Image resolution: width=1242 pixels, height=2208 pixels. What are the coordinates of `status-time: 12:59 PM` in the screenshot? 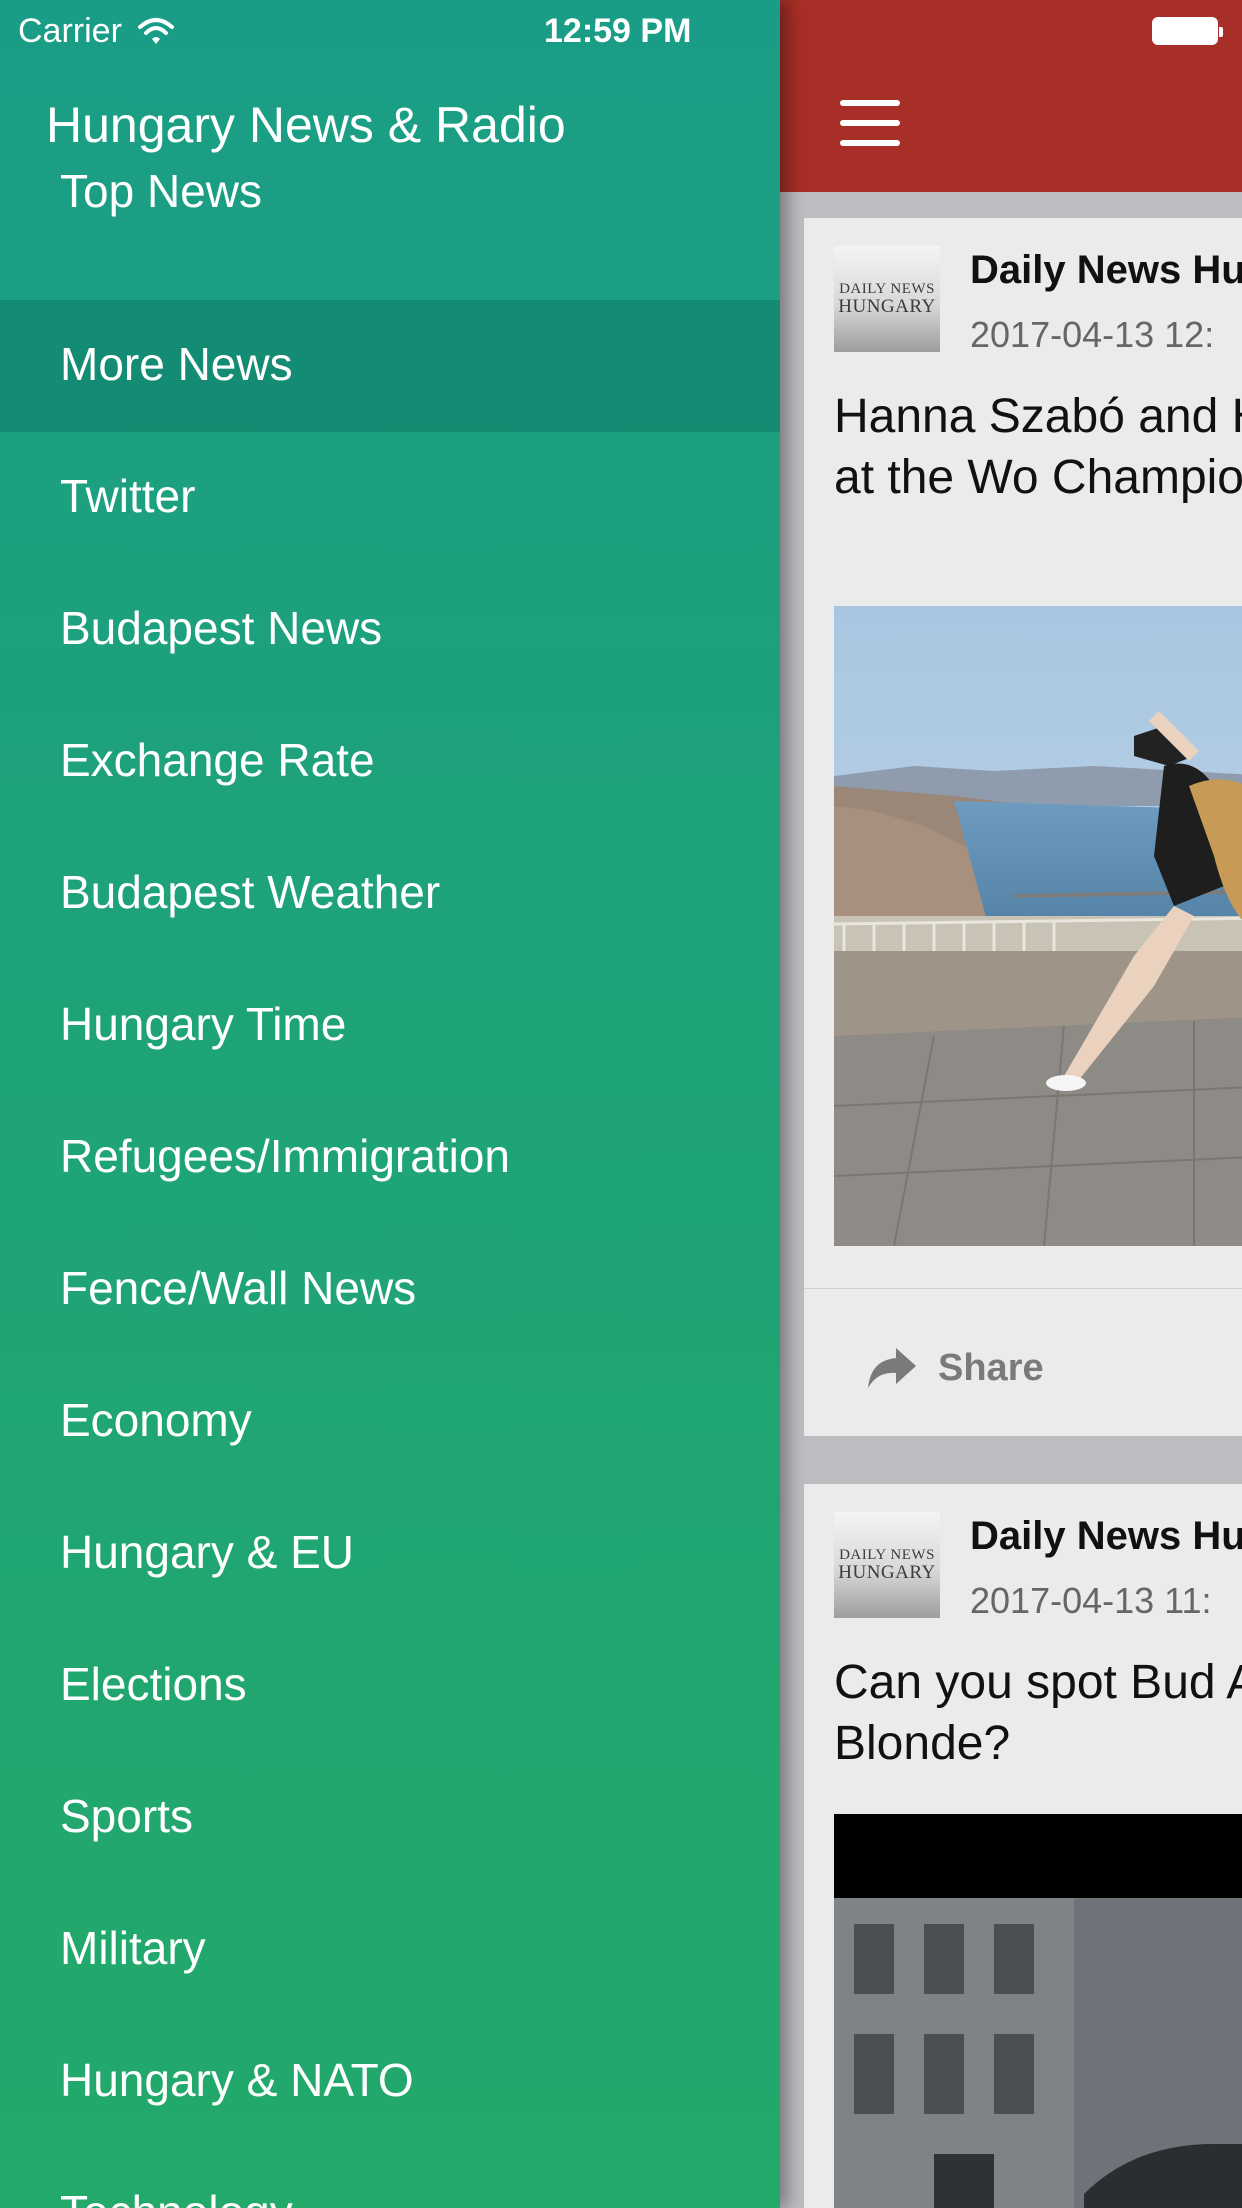 It's located at (618, 31).